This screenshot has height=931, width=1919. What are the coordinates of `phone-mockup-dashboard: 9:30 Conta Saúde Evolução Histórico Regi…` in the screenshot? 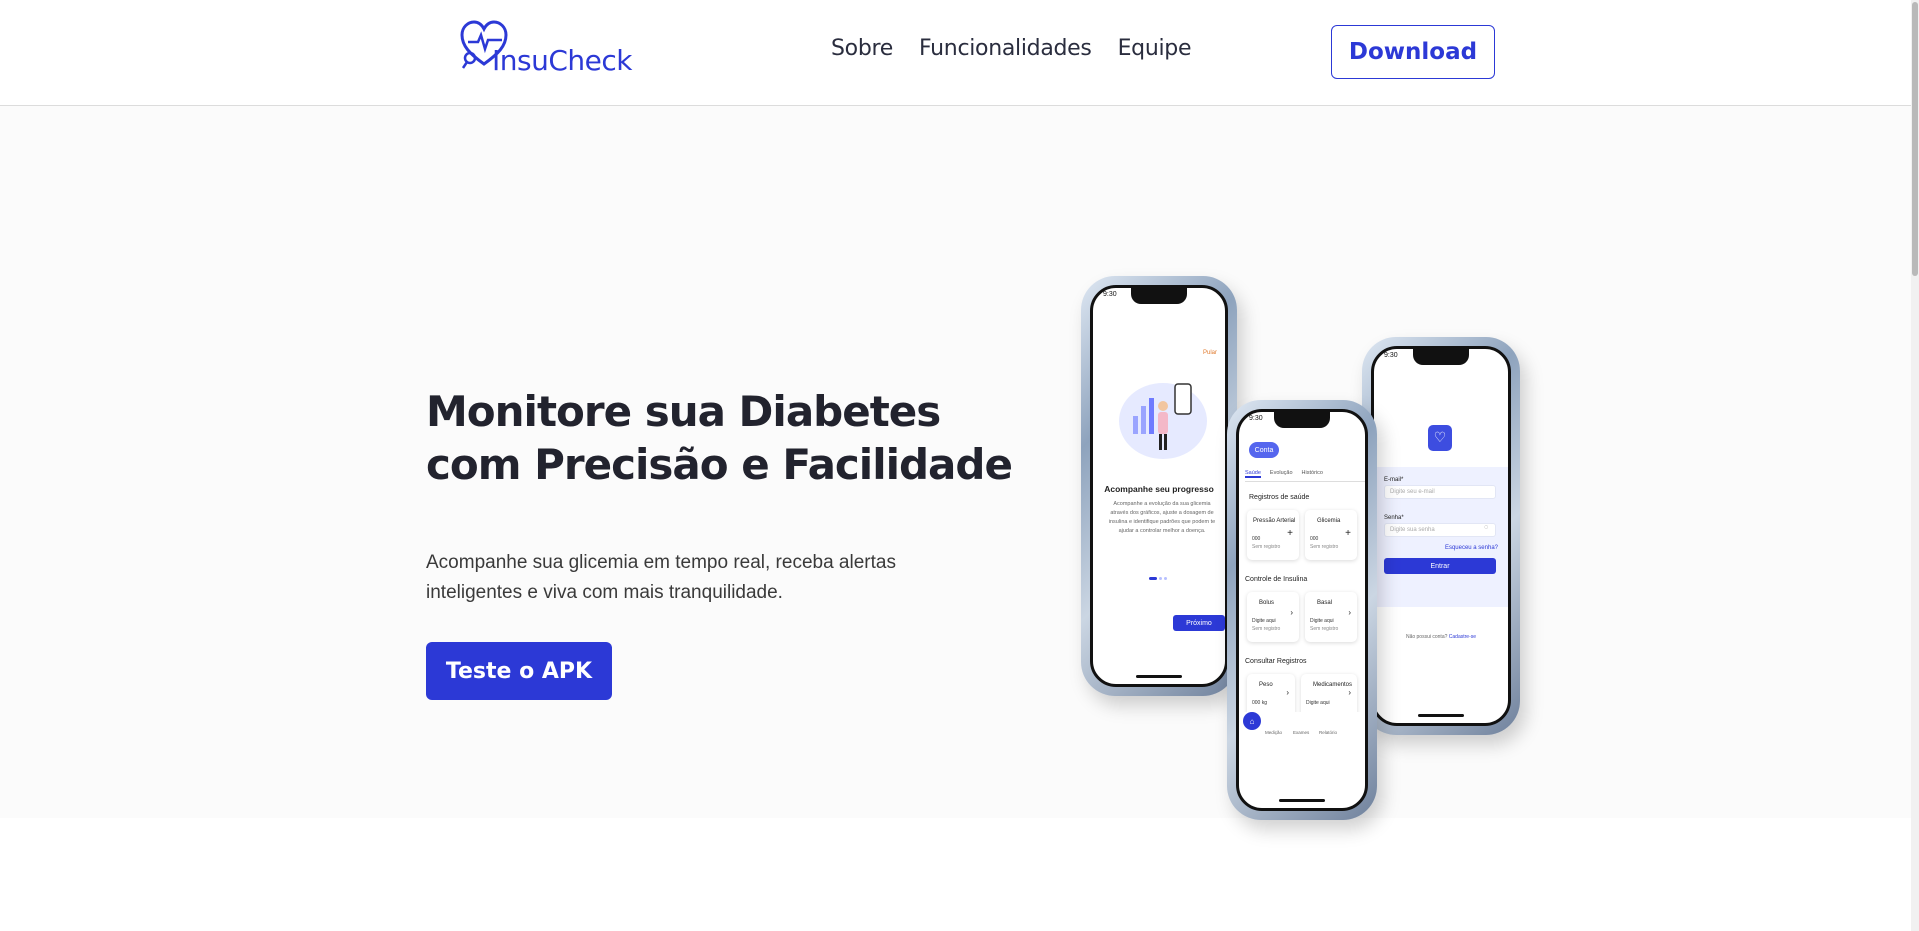 It's located at (1302, 610).